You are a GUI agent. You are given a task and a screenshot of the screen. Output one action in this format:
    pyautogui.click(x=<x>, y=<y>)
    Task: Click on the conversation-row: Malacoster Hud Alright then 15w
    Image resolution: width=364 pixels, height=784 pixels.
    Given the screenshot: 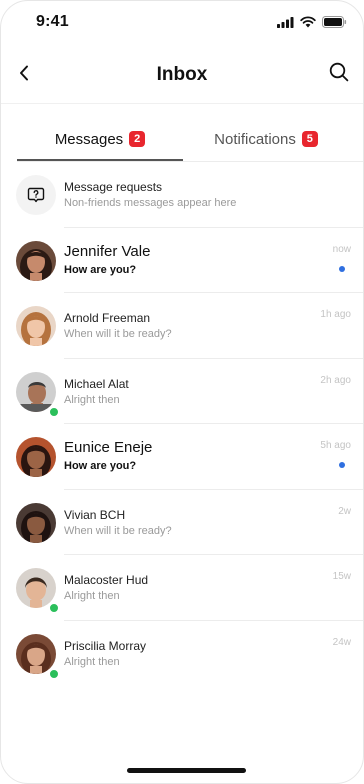 What is the action you would take?
    pyautogui.click(x=182, y=588)
    